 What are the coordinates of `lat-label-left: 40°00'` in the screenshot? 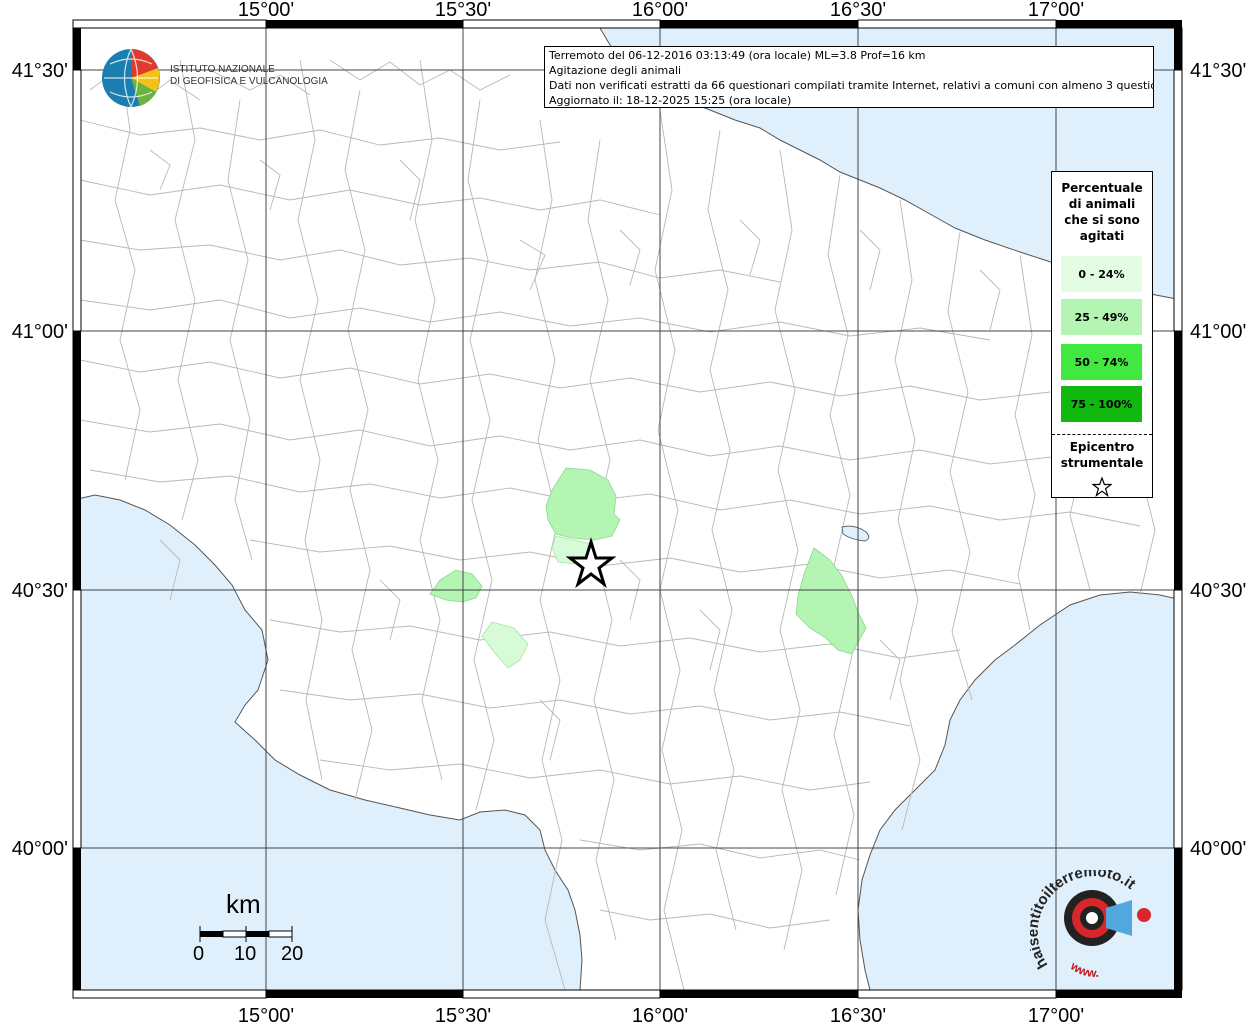 It's located at (40, 849).